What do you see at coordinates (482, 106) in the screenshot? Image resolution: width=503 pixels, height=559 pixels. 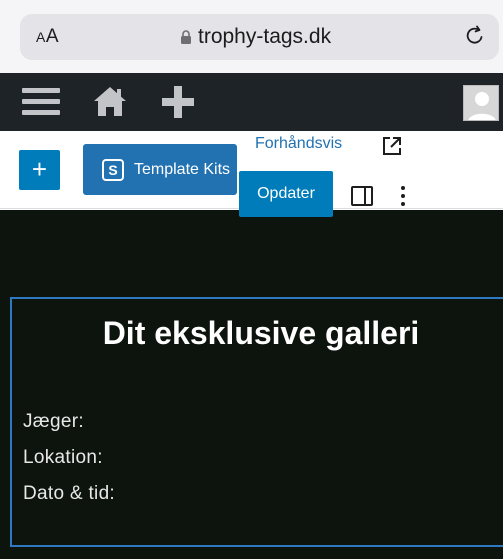 I see `user-icon` at bounding box center [482, 106].